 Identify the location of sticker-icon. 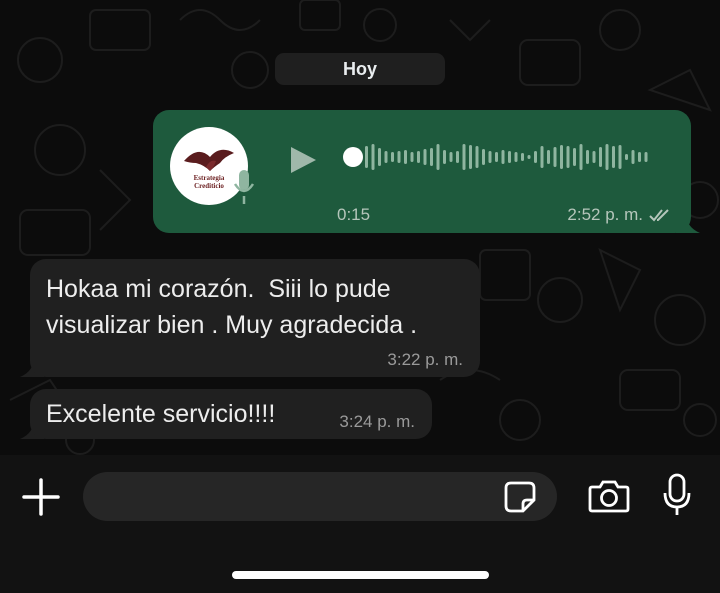
(520, 497).